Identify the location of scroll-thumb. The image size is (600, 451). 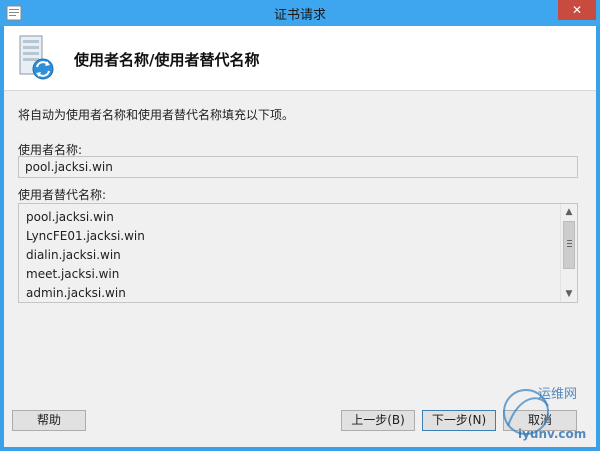
(569, 245).